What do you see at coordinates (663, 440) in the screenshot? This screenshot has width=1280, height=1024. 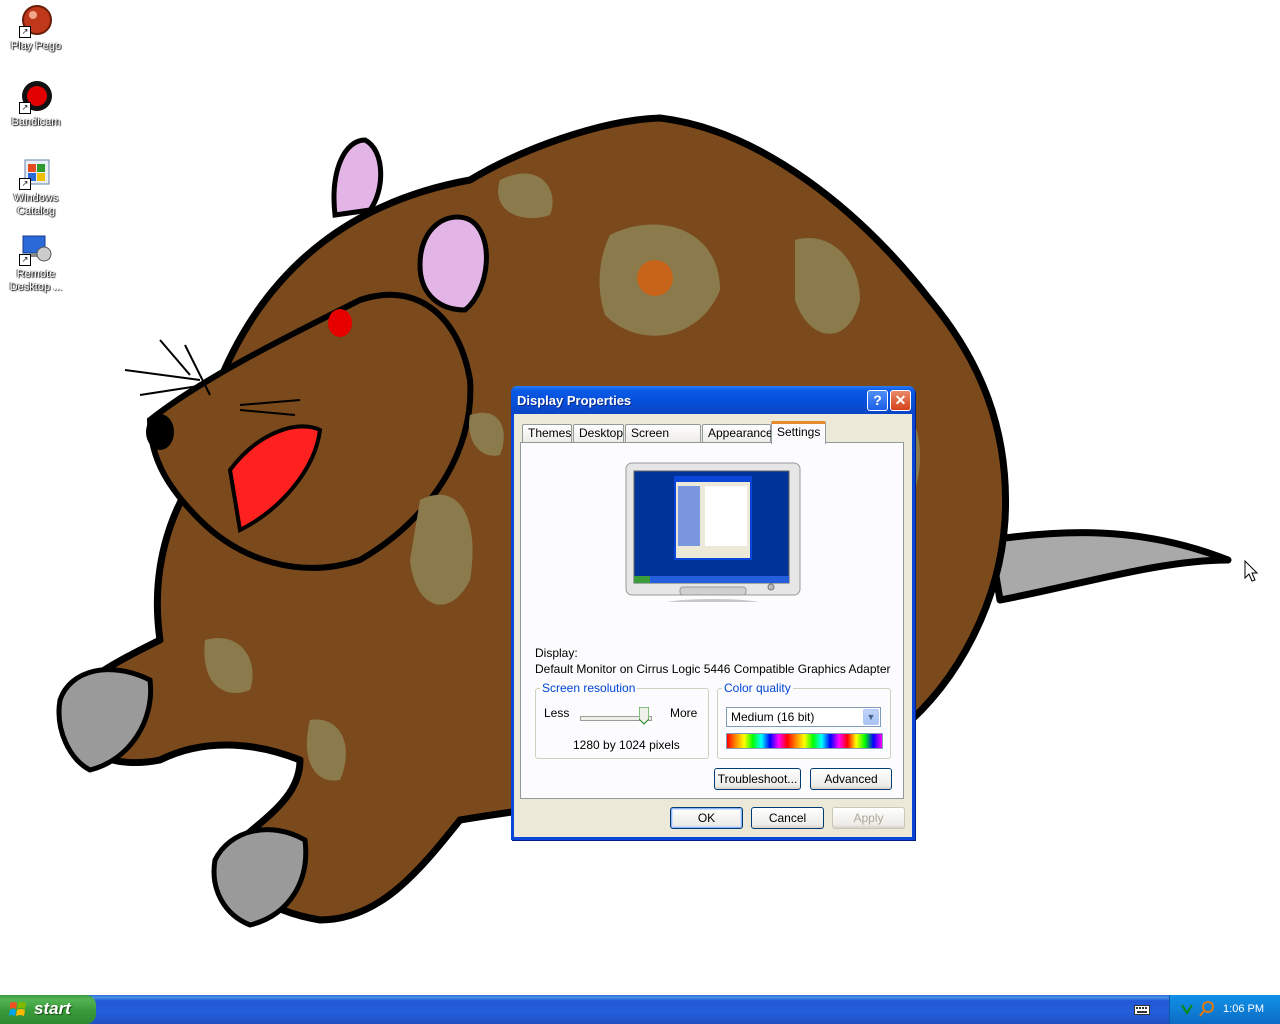 I see `tab-screen-saver: Screen Saver` at bounding box center [663, 440].